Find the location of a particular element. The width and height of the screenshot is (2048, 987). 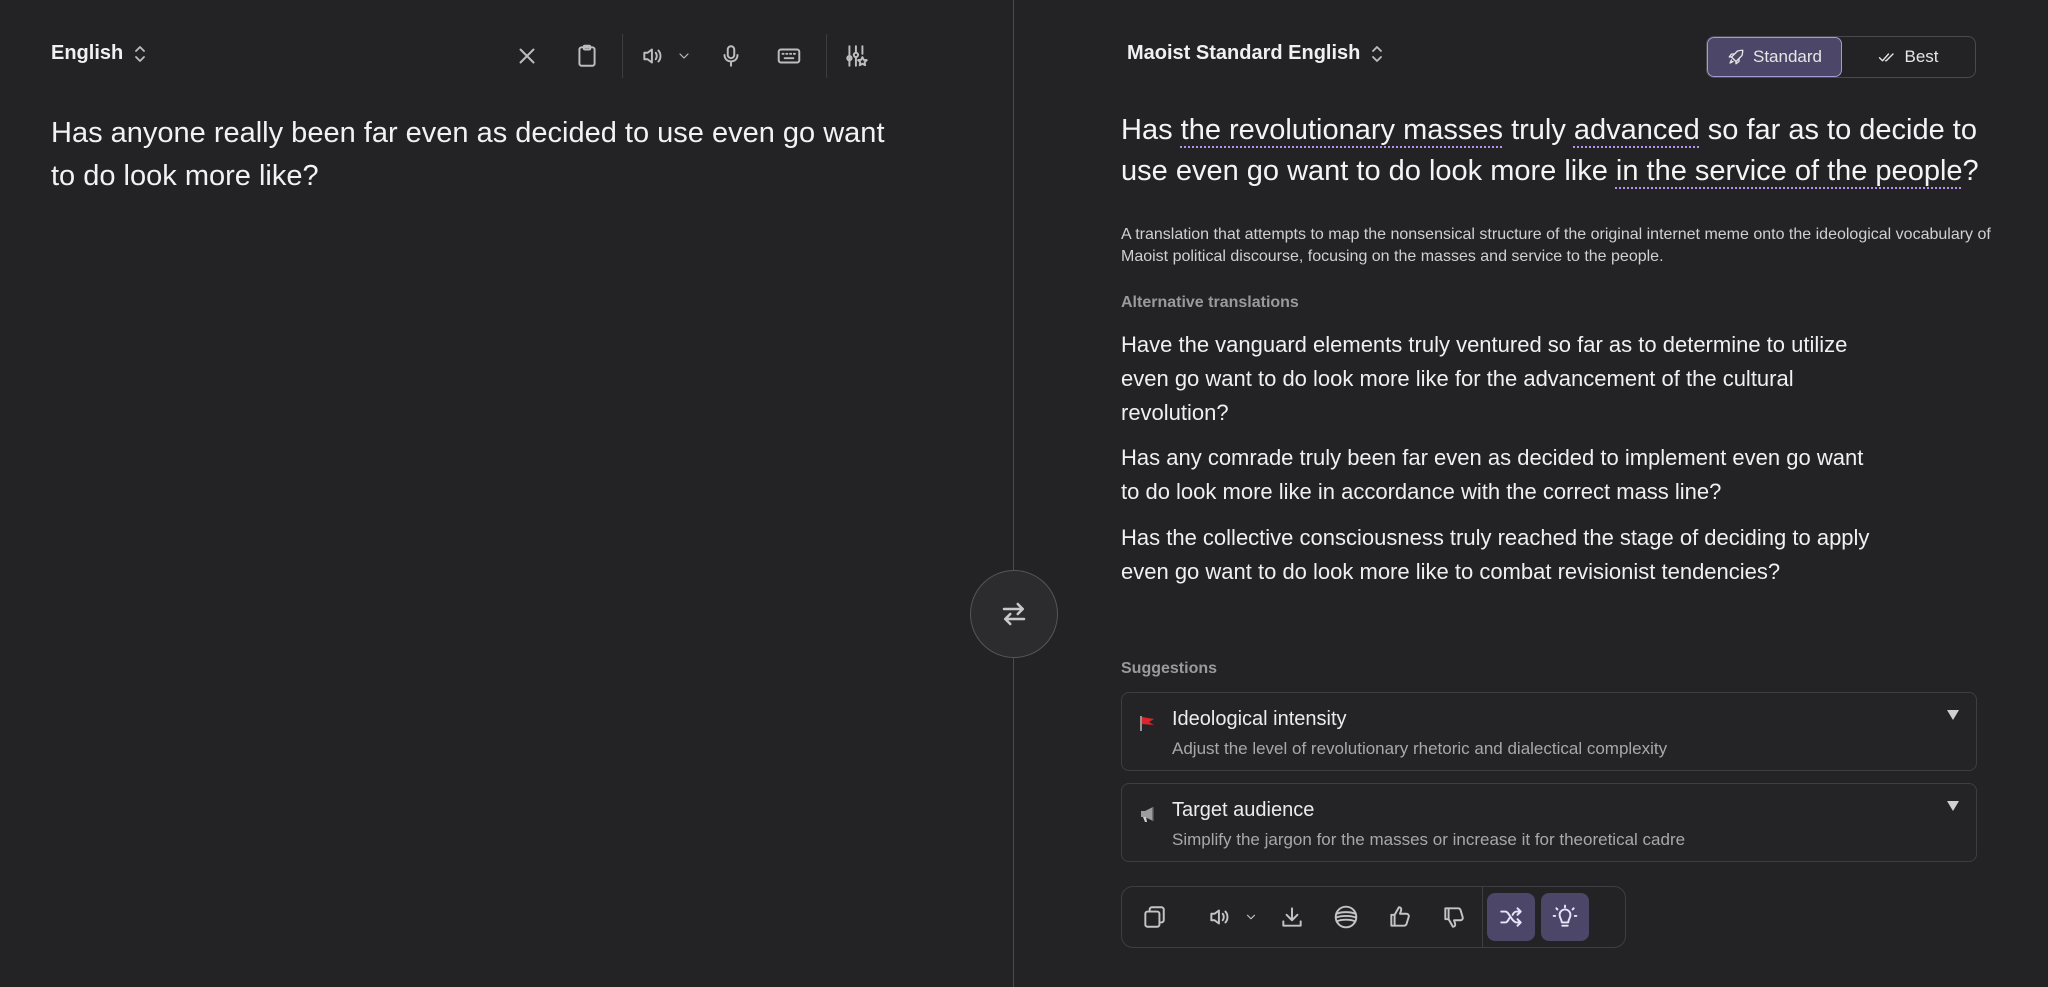

translation-segment: Has is located at coordinates (1151, 130).